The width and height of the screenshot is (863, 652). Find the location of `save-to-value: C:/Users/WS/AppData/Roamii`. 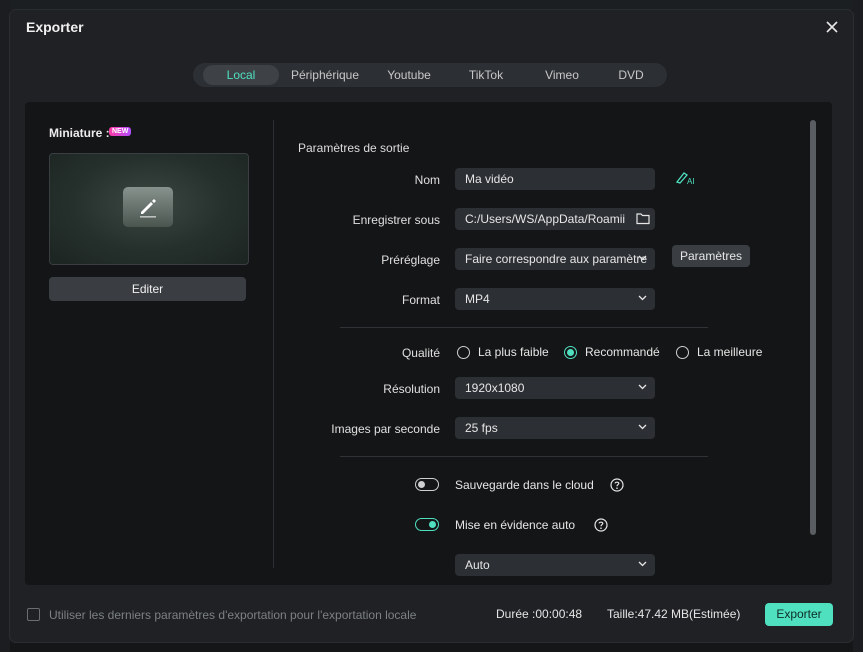

save-to-value: C:/Users/WS/AppData/Roamii is located at coordinates (545, 219).